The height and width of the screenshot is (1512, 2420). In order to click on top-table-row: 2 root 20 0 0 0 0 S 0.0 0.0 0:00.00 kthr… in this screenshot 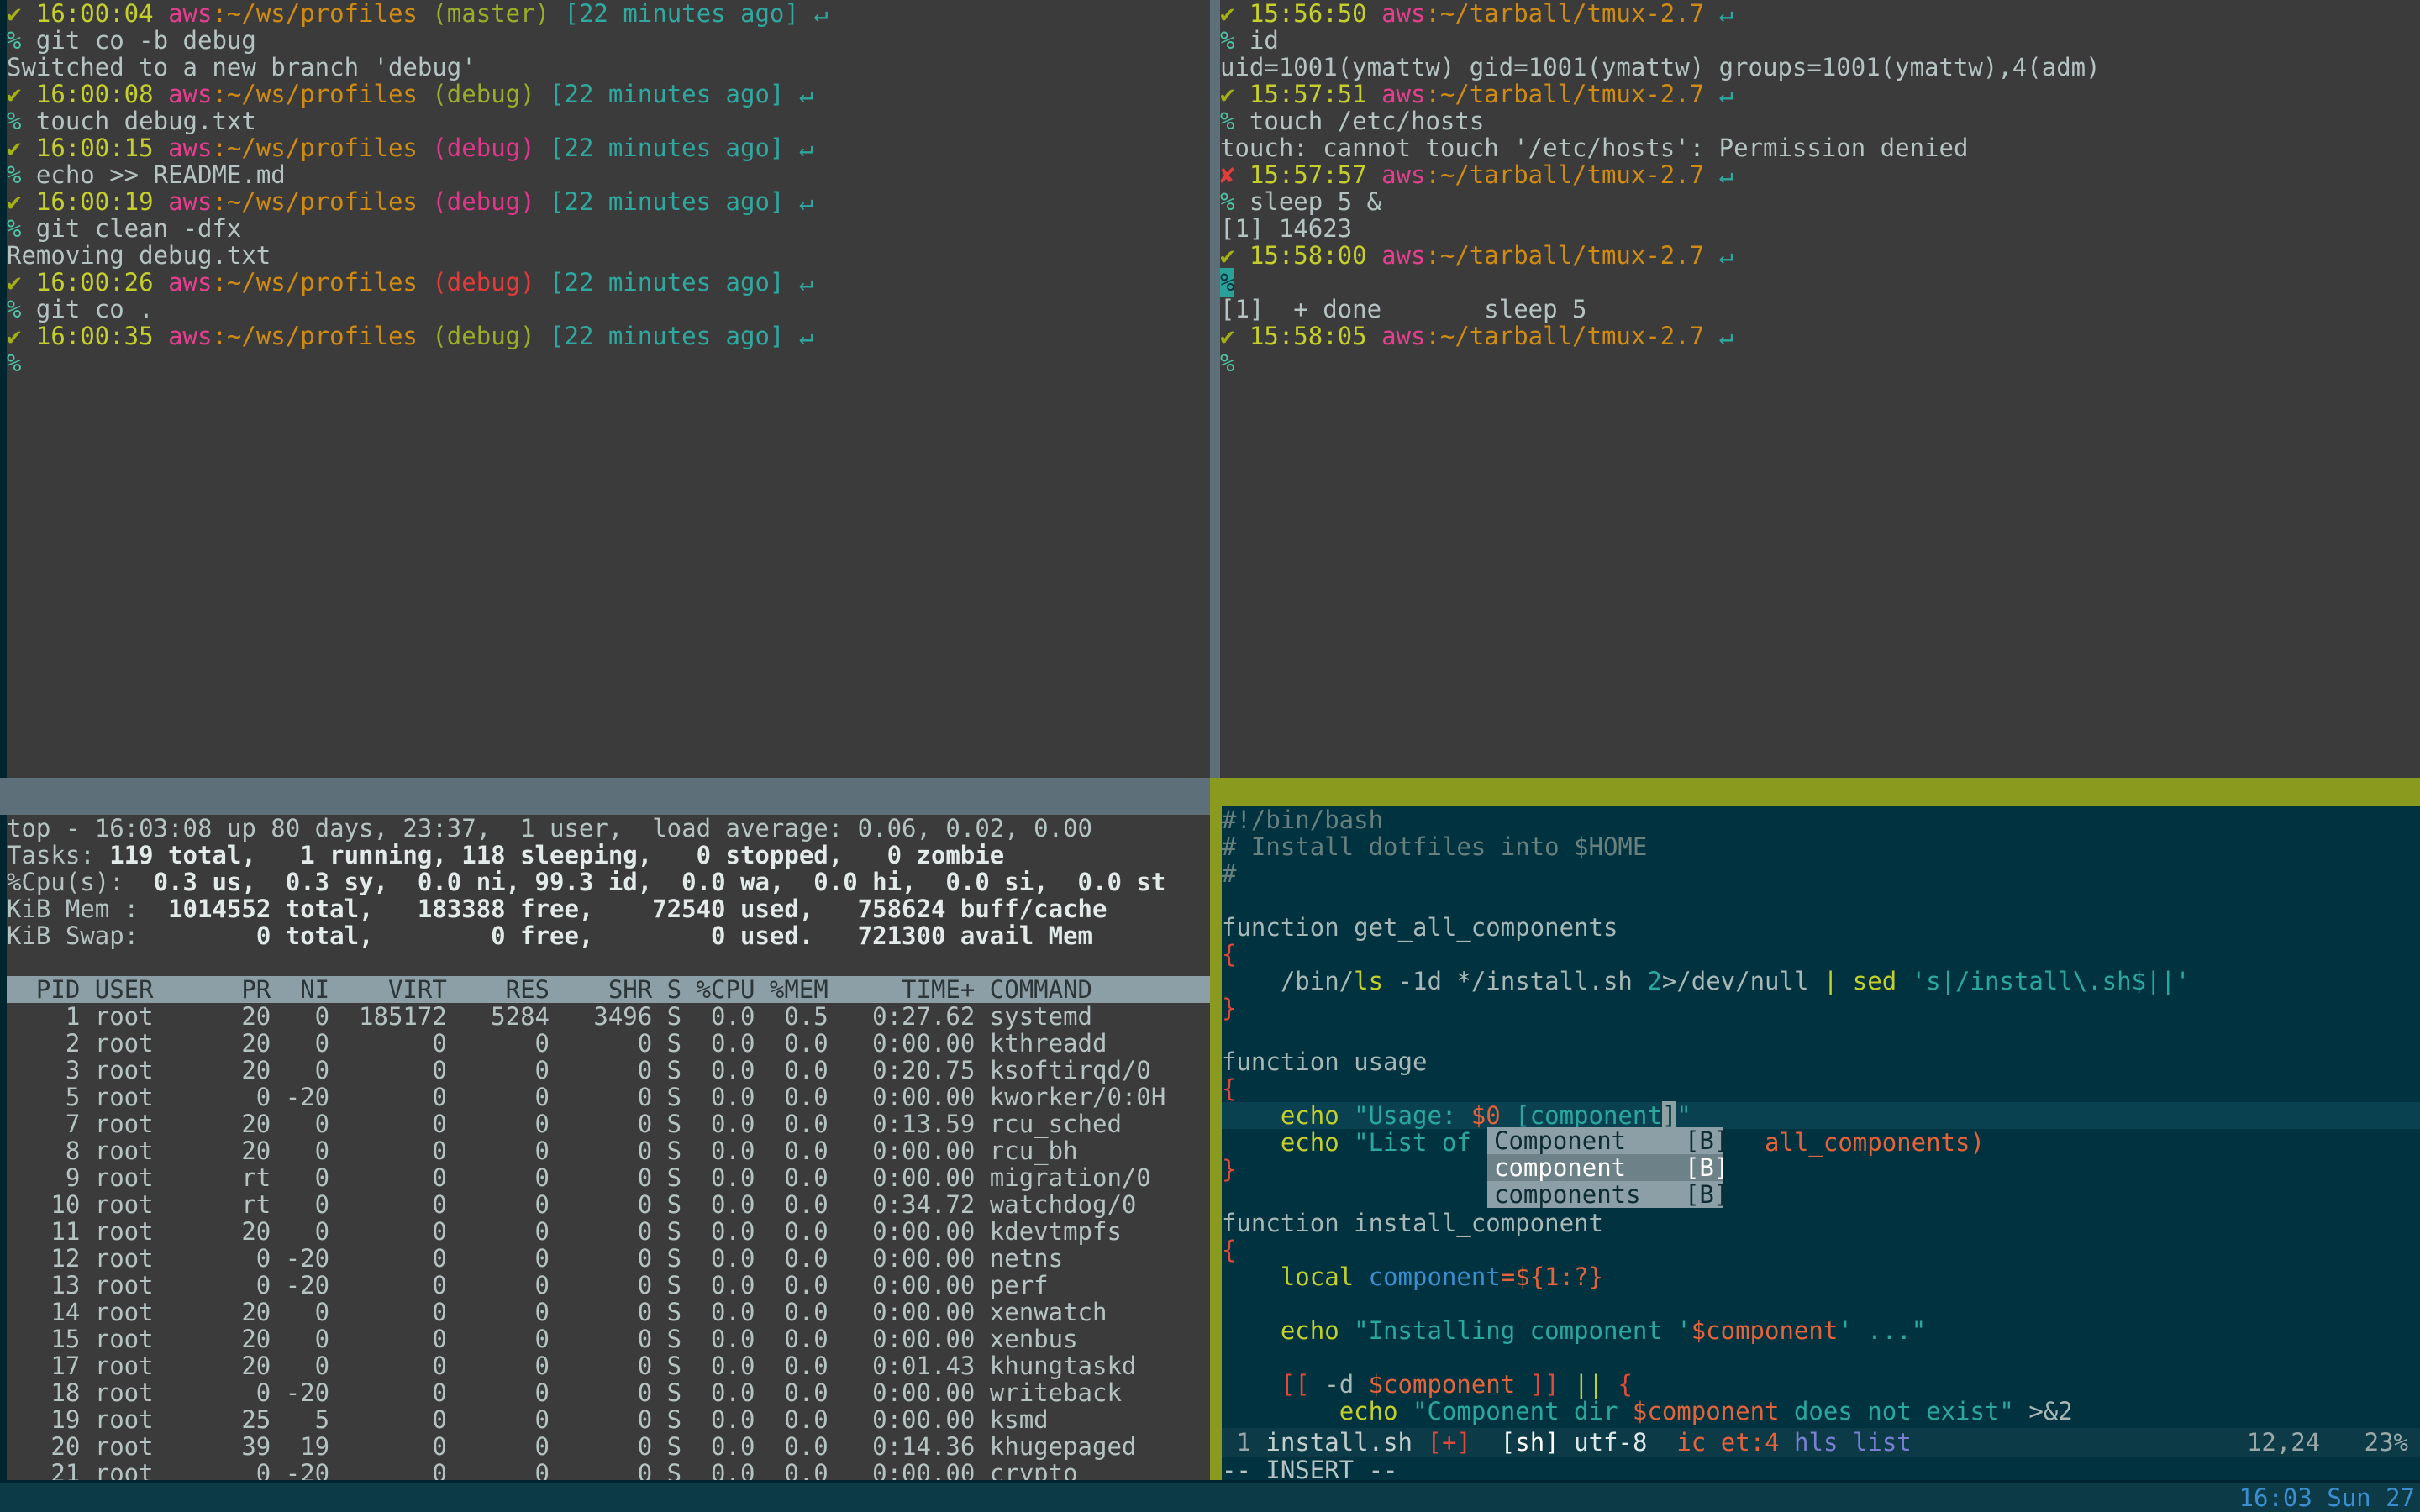, I will do `click(608, 1043)`.